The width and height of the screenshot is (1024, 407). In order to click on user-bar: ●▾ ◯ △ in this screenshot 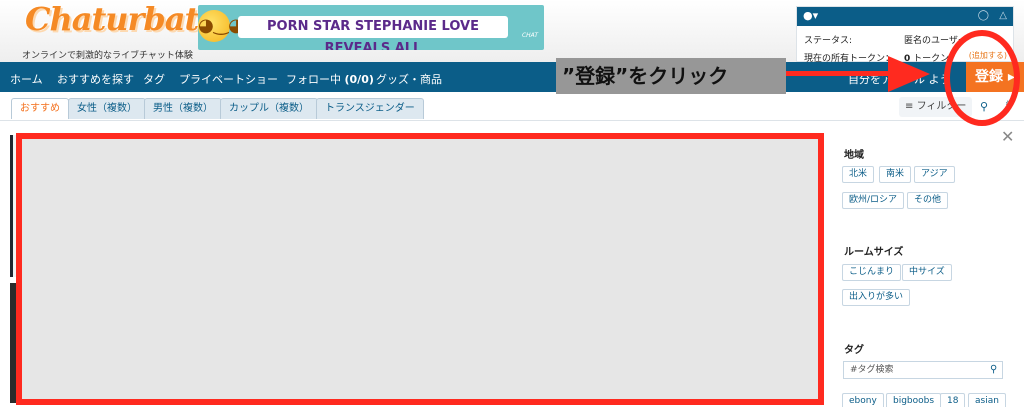, I will do `click(905, 16)`.